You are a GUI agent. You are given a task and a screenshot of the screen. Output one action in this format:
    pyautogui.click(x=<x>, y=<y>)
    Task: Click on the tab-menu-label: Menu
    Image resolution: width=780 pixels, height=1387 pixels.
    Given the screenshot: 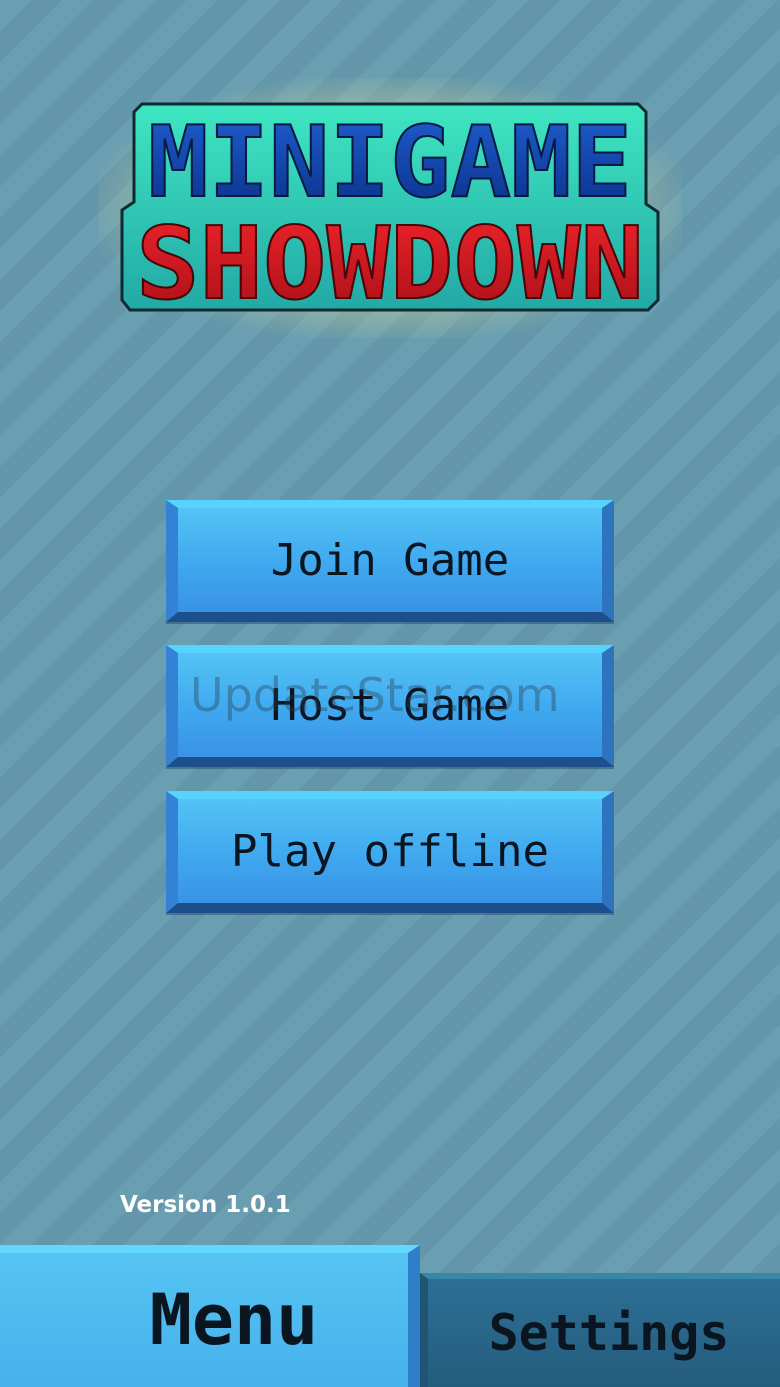 What is the action you would take?
    pyautogui.click(x=234, y=1320)
    